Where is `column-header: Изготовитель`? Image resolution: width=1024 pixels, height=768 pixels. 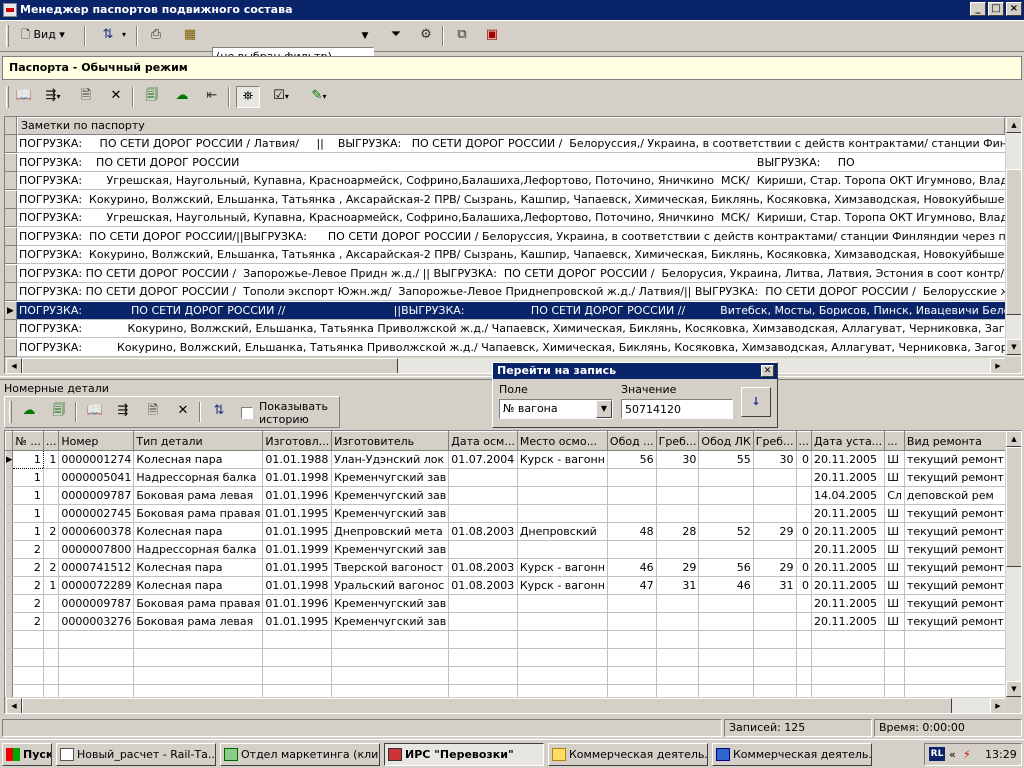
column-header: Изготовитель is located at coordinates (390, 441).